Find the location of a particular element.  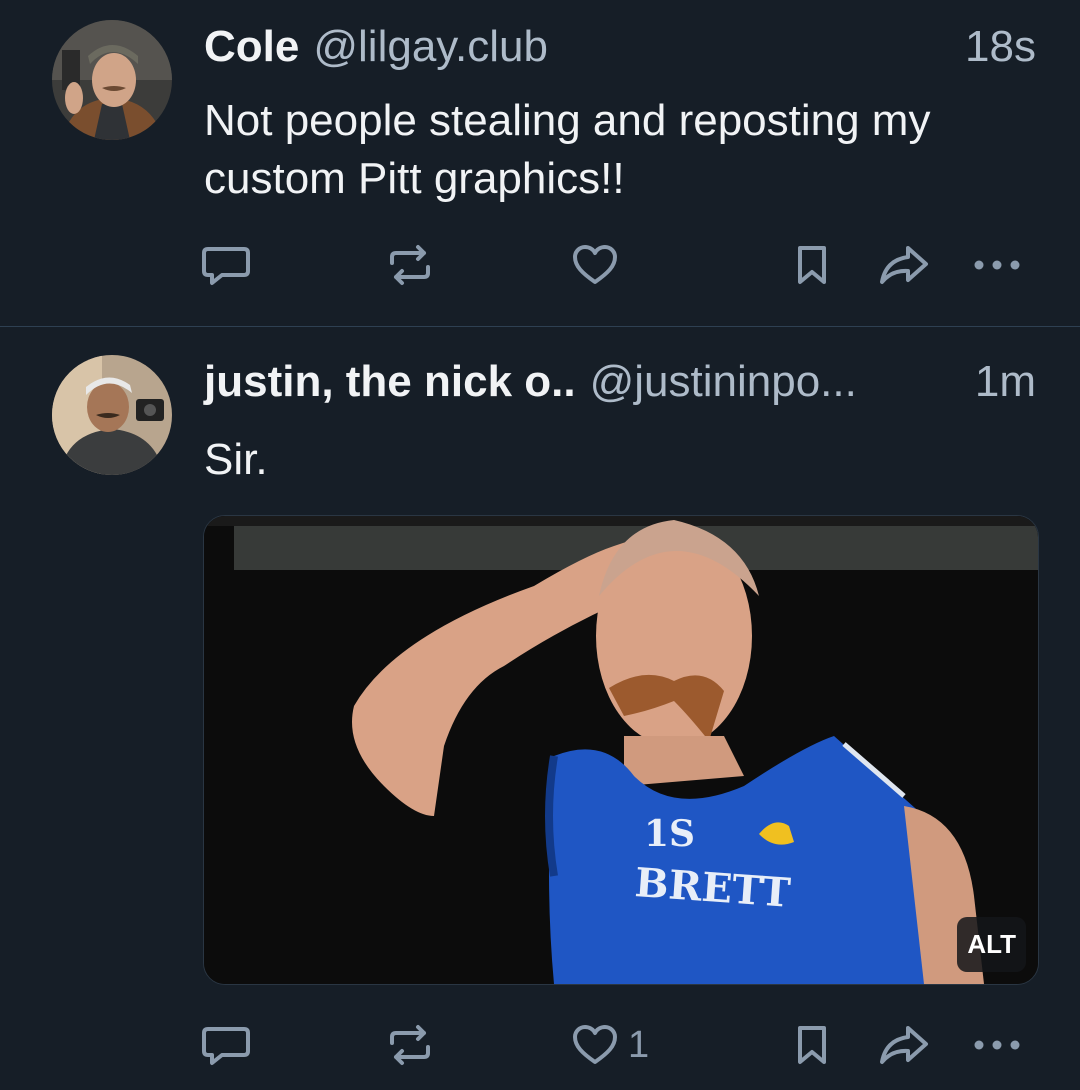

svg-text: 1S is located at coordinates (669, 834).